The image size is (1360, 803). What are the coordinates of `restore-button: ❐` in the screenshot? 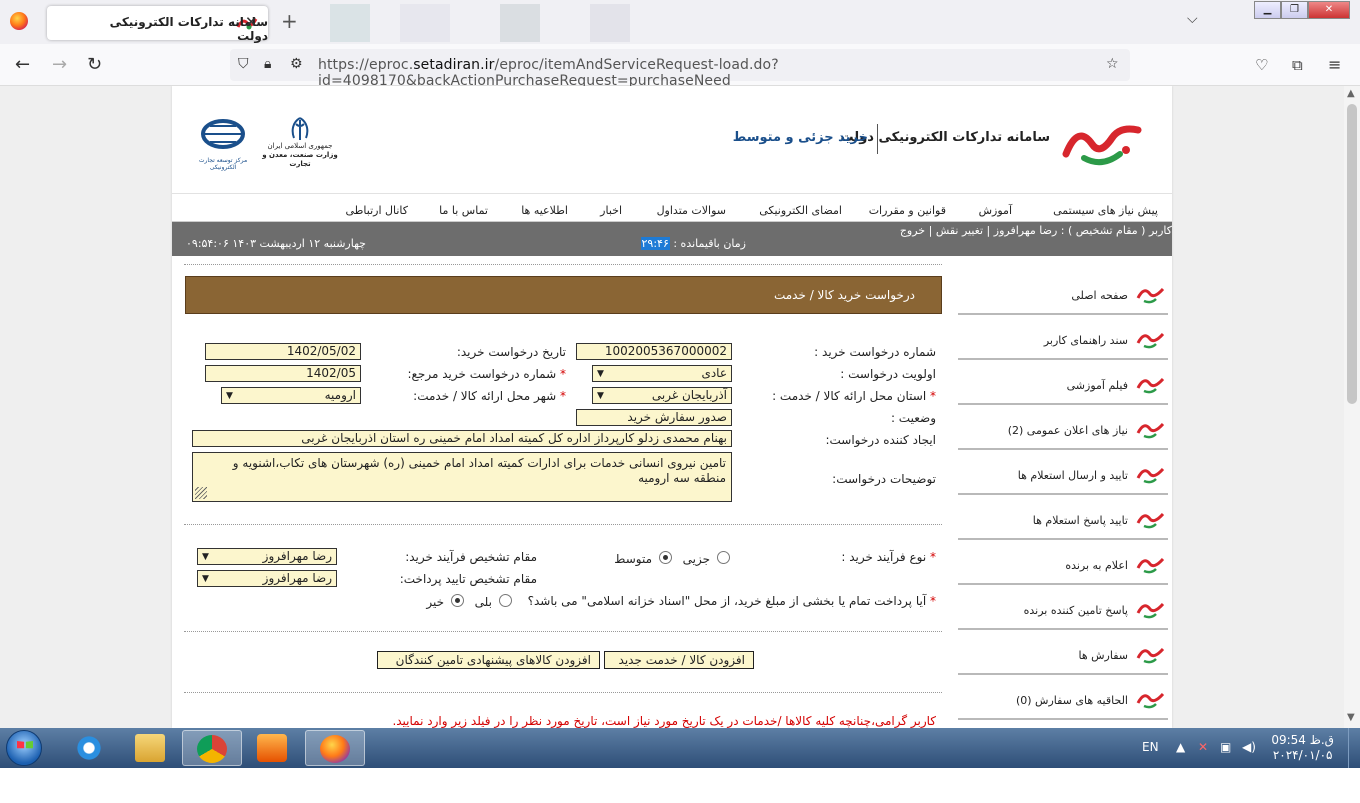 It's located at (1294, 10).